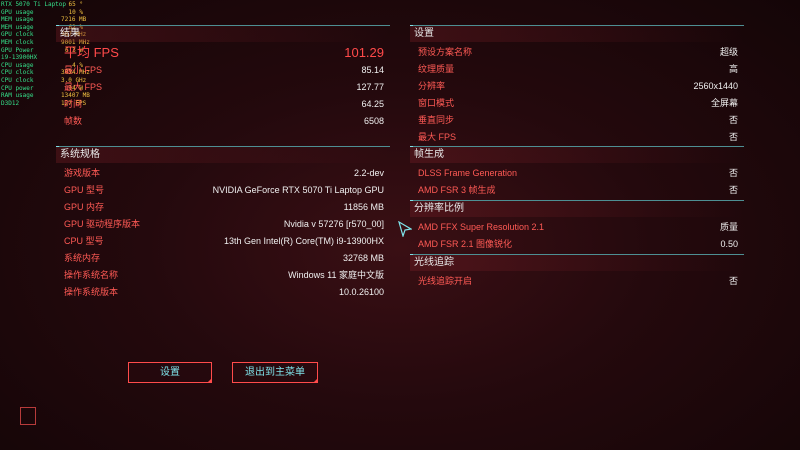 Image resolution: width=800 pixels, height=450 pixels. What do you see at coordinates (102, 224) in the screenshot?
I see `spec-label: GPU 驱动程序版本` at bounding box center [102, 224].